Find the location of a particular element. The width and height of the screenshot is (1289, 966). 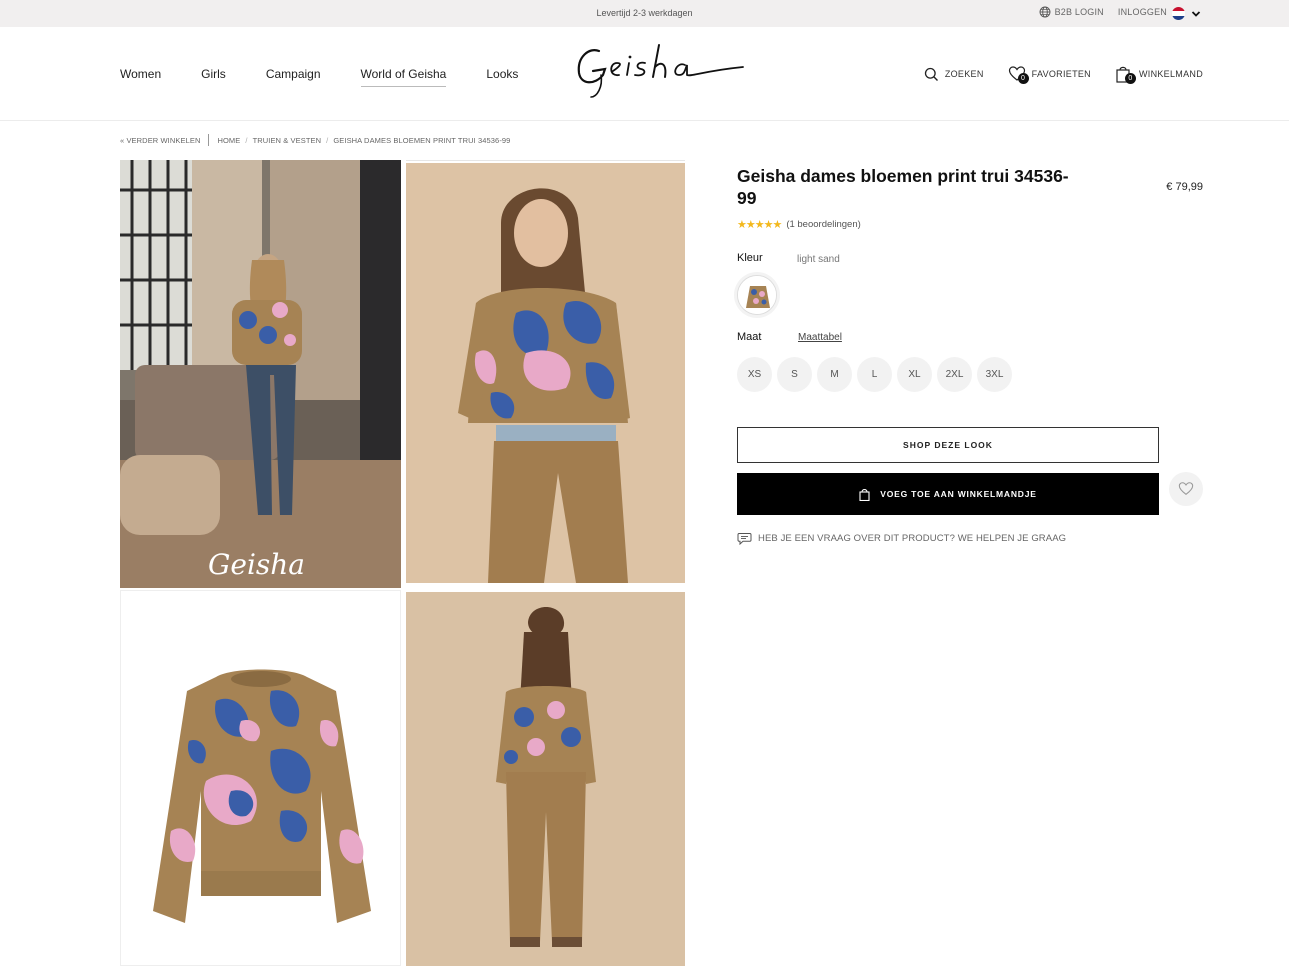

product-image-front is located at coordinates (545, 373).